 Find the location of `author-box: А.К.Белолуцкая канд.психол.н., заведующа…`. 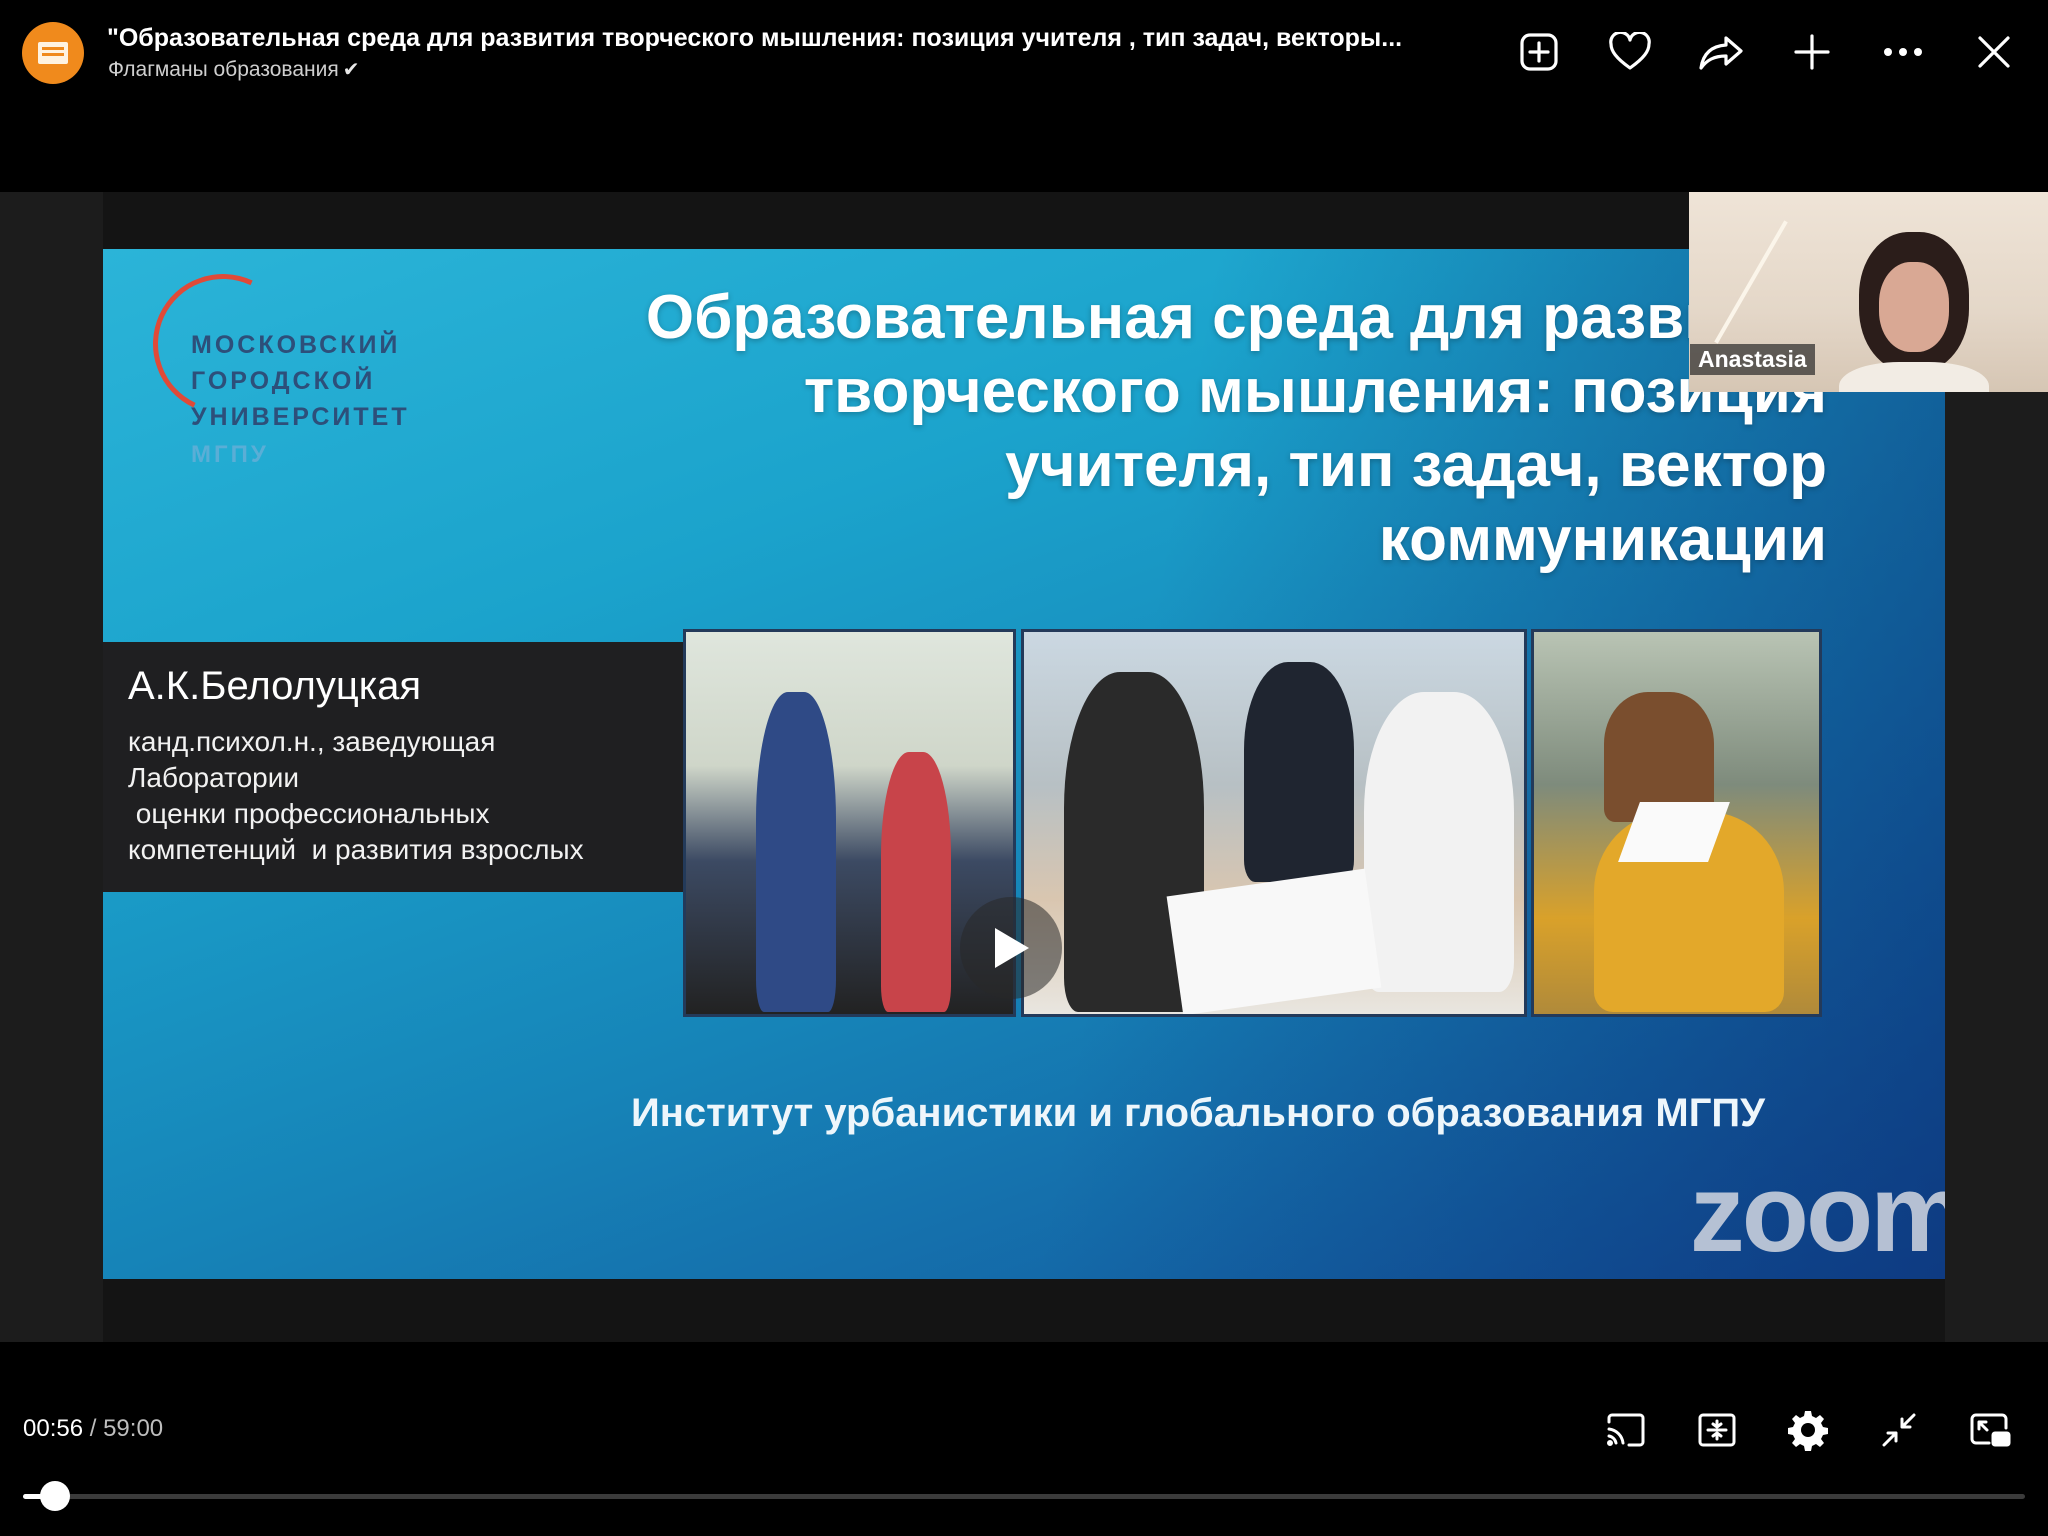

author-box: А.К.Белолуцкая канд.психол.н., заведующа… is located at coordinates (393, 767).